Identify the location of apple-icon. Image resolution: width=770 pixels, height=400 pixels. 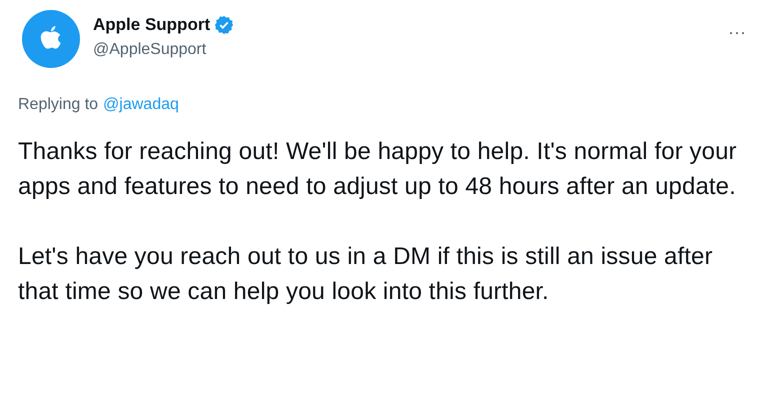
(51, 39).